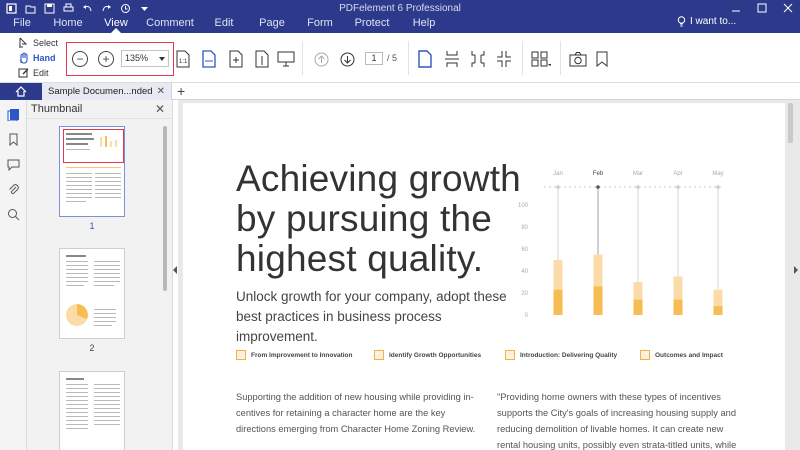  I want to click on fit-width-button, so click(236, 59).